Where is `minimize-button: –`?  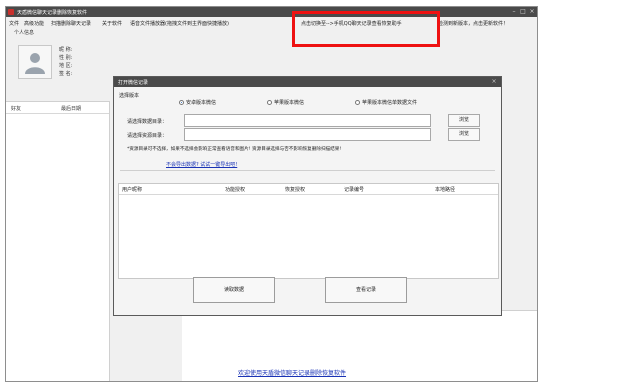
minimize-button: – is located at coordinates (514, 12).